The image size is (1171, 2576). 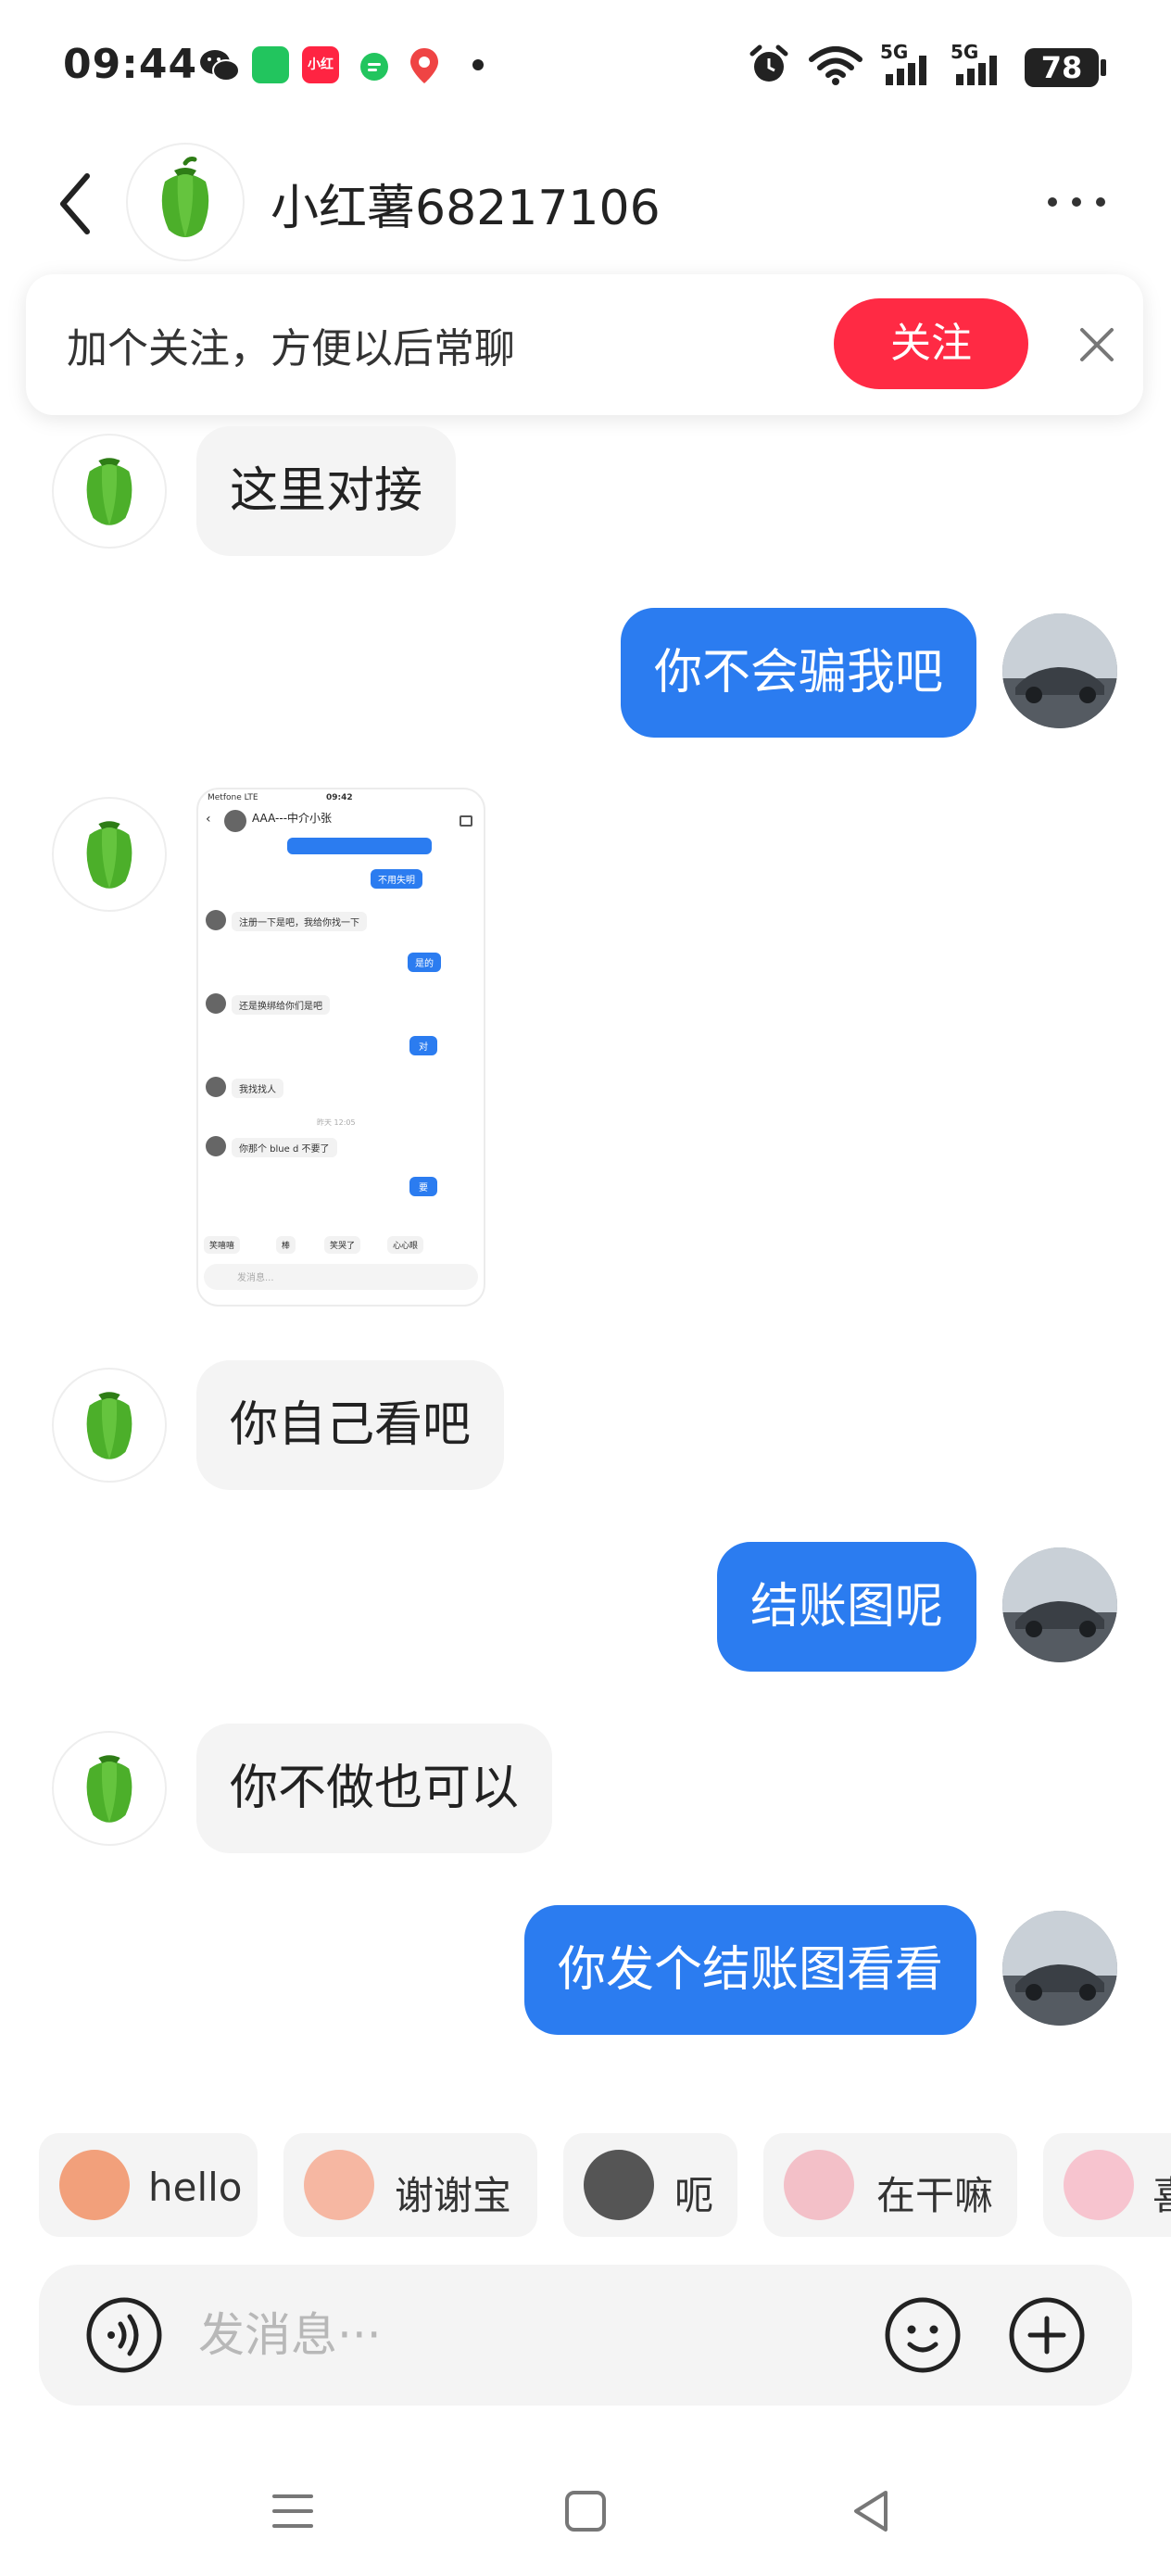 I want to click on message-bubble-outgoing: 你不会骗我吧, so click(x=798, y=673).